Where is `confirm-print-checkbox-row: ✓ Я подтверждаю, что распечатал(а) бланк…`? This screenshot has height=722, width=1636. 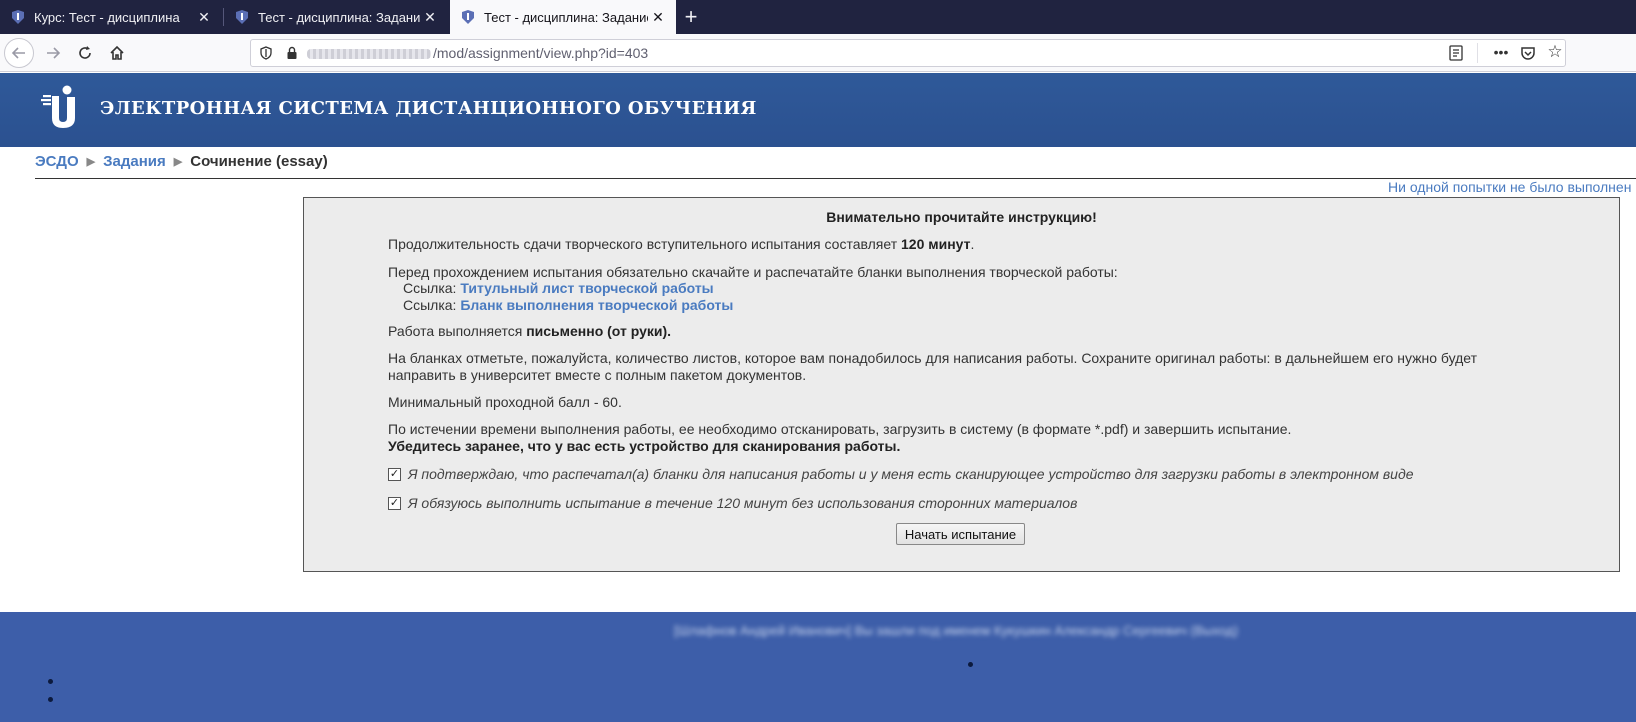 confirm-print-checkbox-row: ✓ Я подтверждаю, что распечатал(а) бланк… is located at coordinates (900, 474).